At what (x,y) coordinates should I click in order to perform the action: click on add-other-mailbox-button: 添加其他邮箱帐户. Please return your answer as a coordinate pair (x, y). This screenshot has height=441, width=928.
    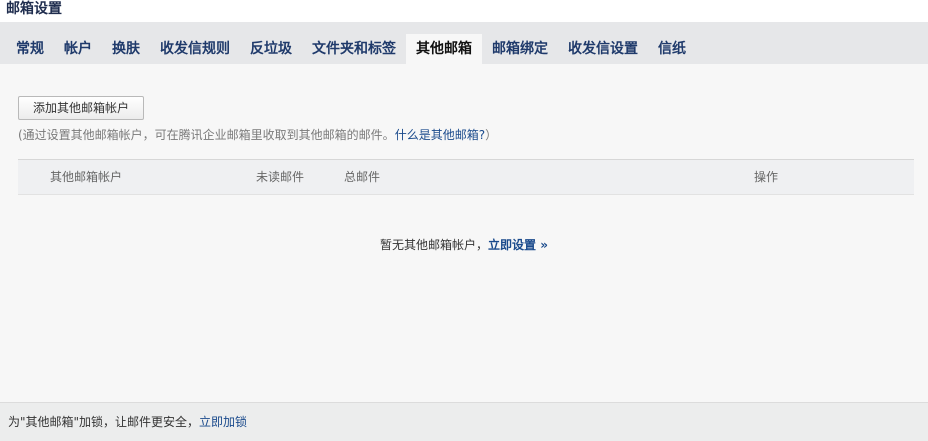
    Looking at the image, I should click on (81, 108).